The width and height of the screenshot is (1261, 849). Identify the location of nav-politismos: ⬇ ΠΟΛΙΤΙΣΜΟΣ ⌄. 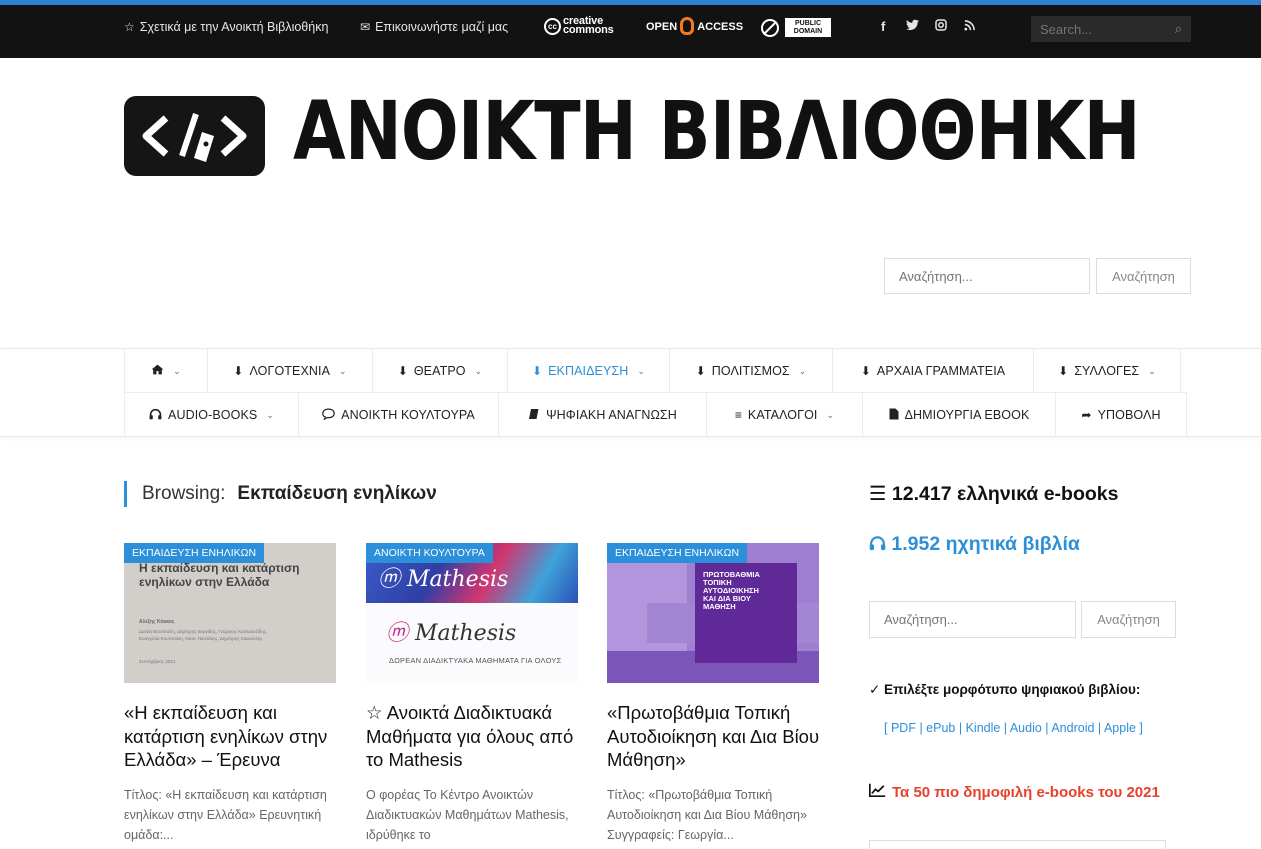
(751, 371).